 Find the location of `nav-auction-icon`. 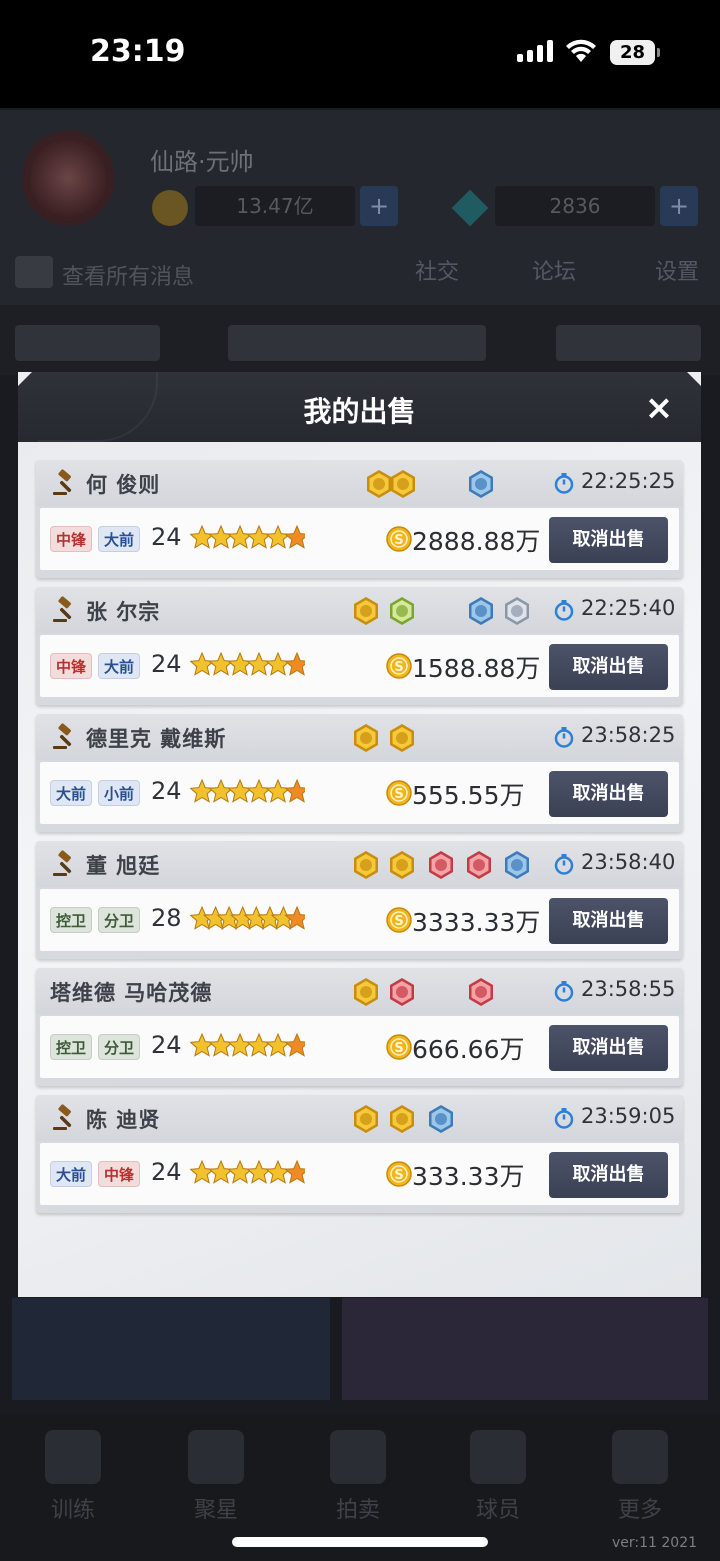

nav-auction-icon is located at coordinates (358, 1457).